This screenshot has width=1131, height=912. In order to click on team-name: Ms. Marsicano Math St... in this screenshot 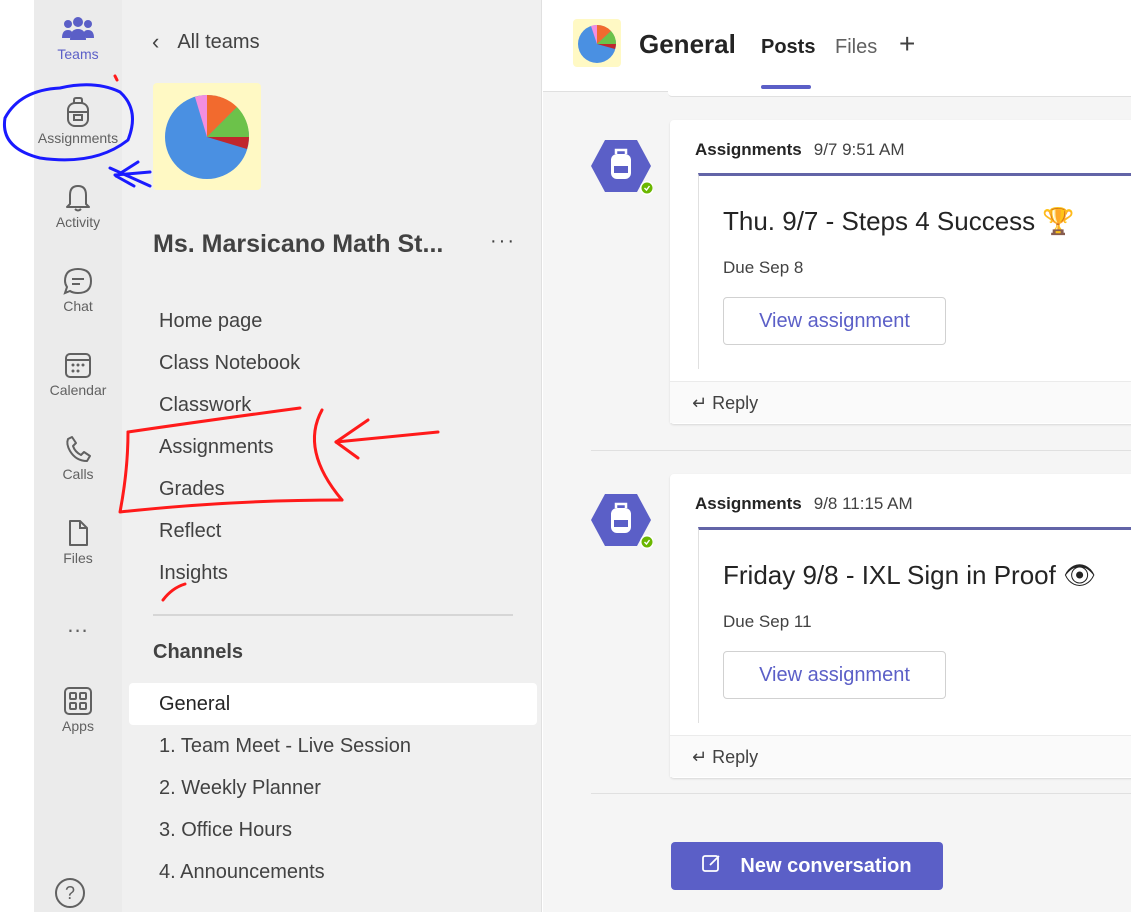, I will do `click(298, 244)`.